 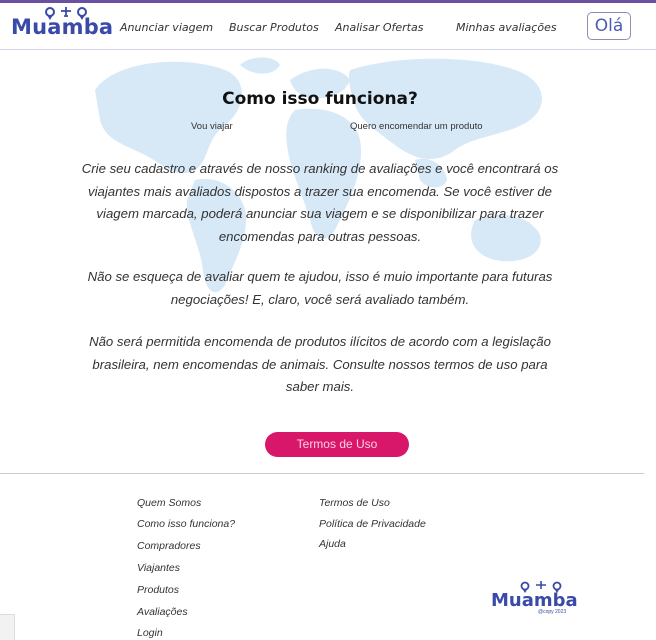 I want to click on nav-analisar-ofertas: Analisar Ofertas, so click(x=379, y=27).